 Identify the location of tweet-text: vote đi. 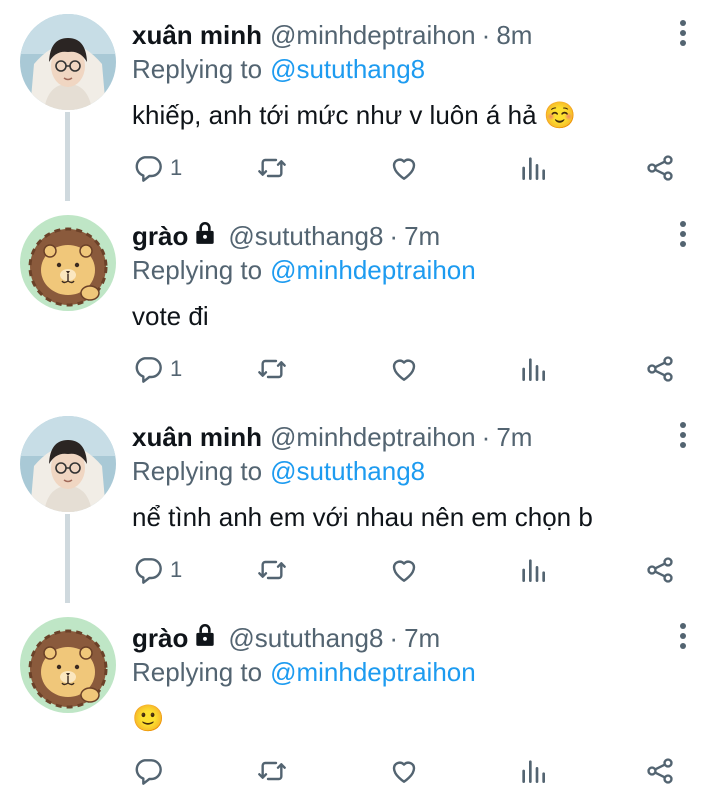
(170, 316).